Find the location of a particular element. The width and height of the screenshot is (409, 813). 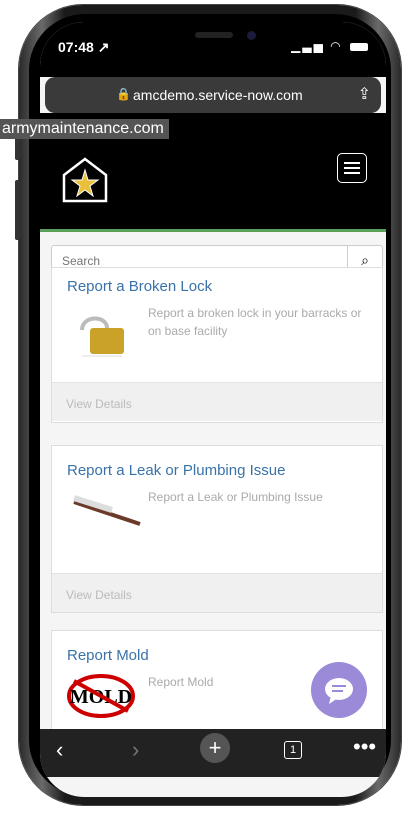

card-title: Report a Broken Lock is located at coordinates (139, 286).